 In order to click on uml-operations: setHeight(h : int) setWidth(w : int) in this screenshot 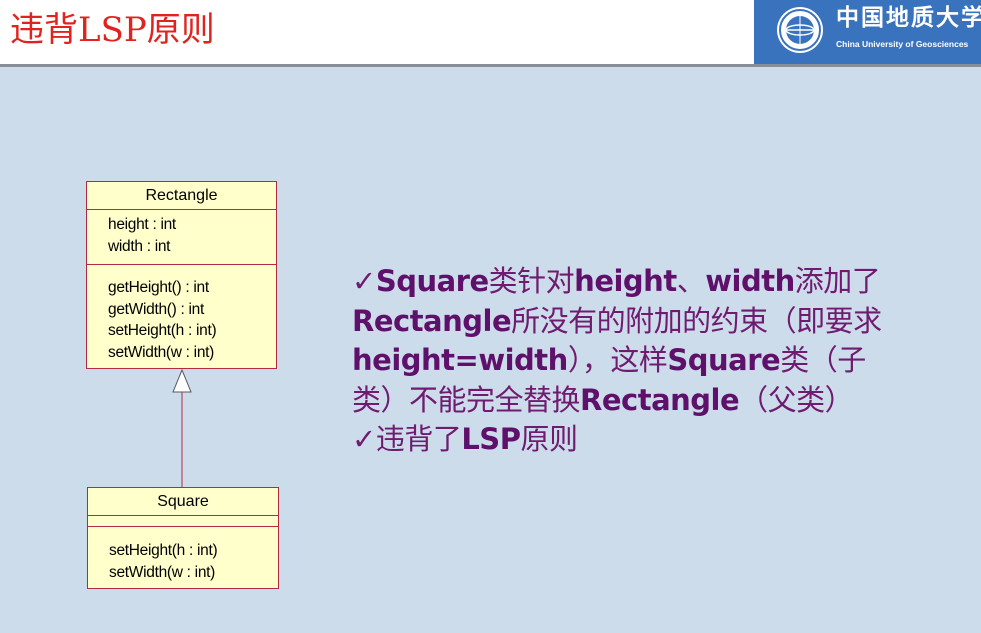, I will do `click(183, 555)`.